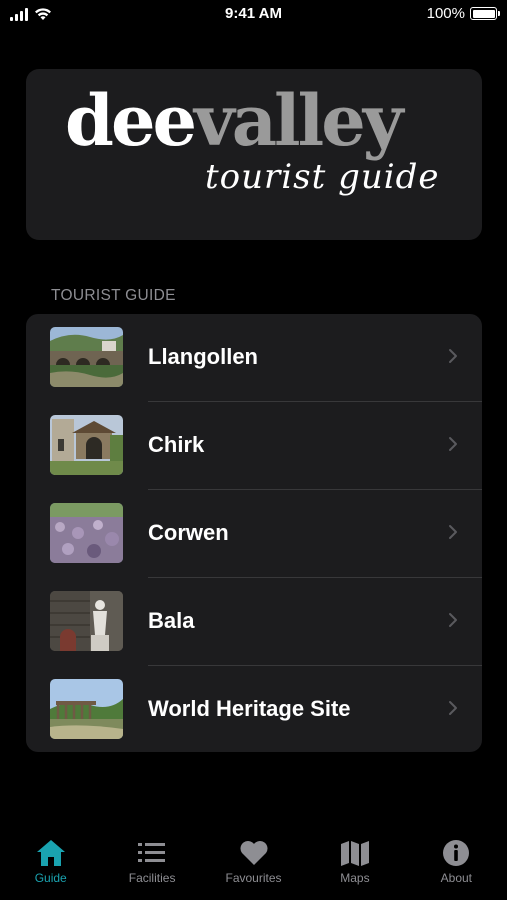 Image resolution: width=507 pixels, height=900 pixels. Describe the element at coordinates (322, 177) in the screenshot. I see `logo-subtitle: tourist guide` at that location.